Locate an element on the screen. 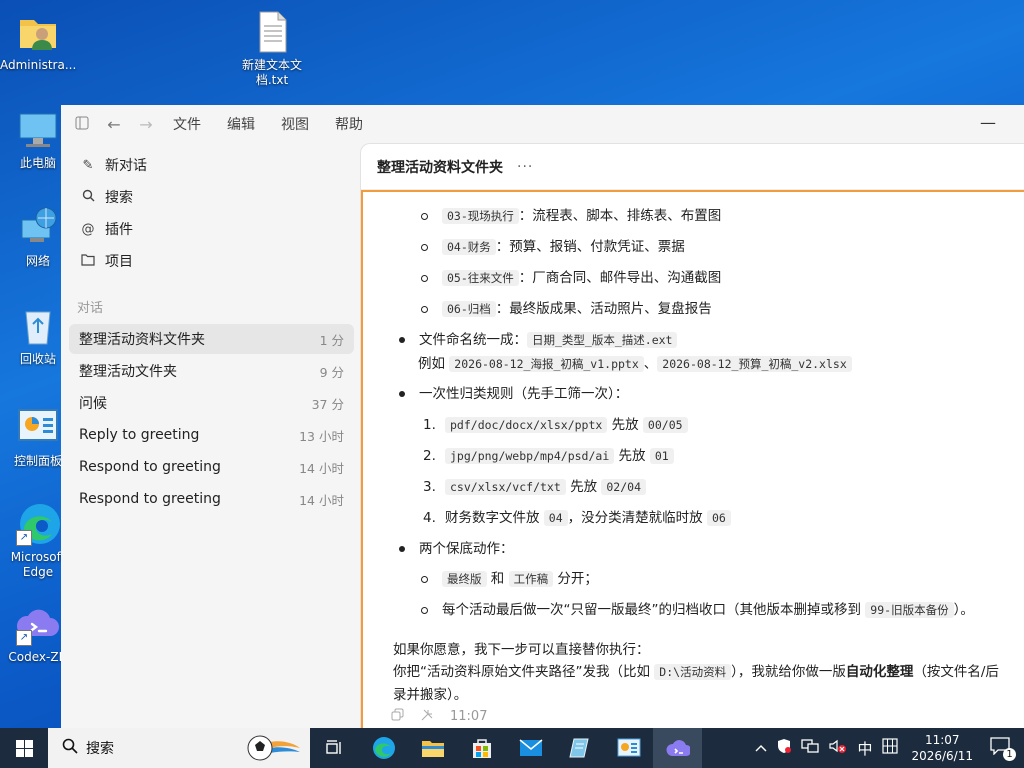 The image size is (1024, 768). menu-file: 文件 is located at coordinates (187, 124).